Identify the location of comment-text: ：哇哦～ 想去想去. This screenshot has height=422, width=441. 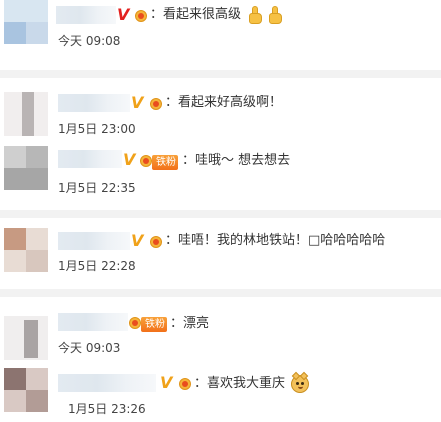
(236, 160).